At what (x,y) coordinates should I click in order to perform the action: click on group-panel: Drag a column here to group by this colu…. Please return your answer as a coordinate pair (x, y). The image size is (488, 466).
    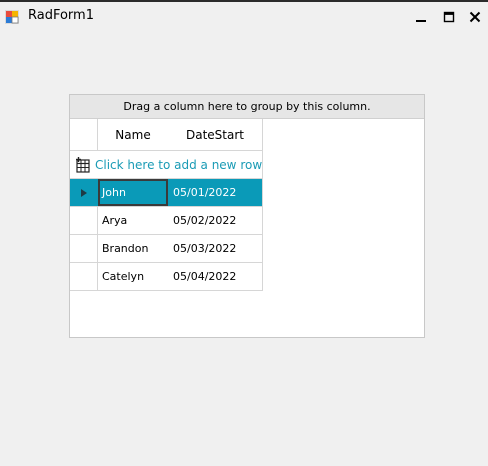
    Looking at the image, I should click on (247, 107).